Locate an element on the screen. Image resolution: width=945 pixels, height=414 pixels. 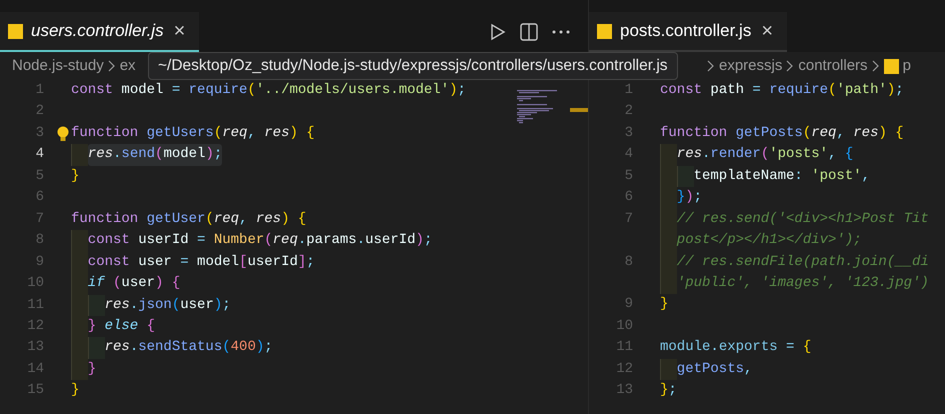
path-tooltip: ~/Desktop/Oz_study/Node.js-study/expressjs/controllers/users.controller.js is located at coordinates (413, 66).